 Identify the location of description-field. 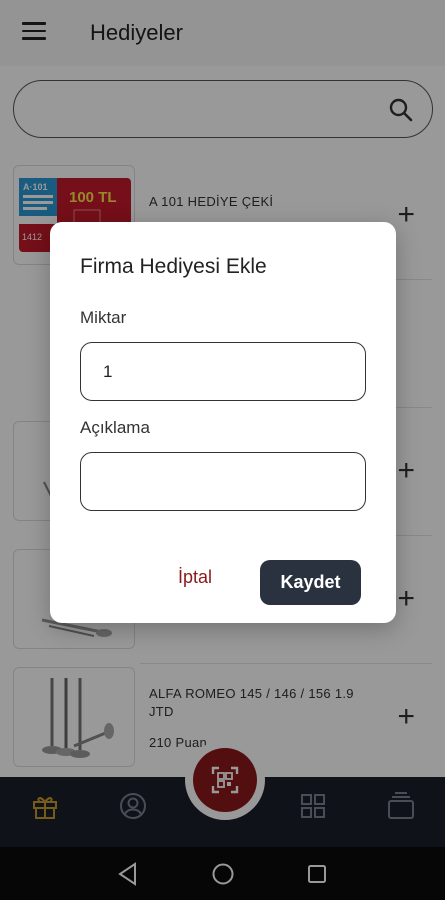
(223, 481).